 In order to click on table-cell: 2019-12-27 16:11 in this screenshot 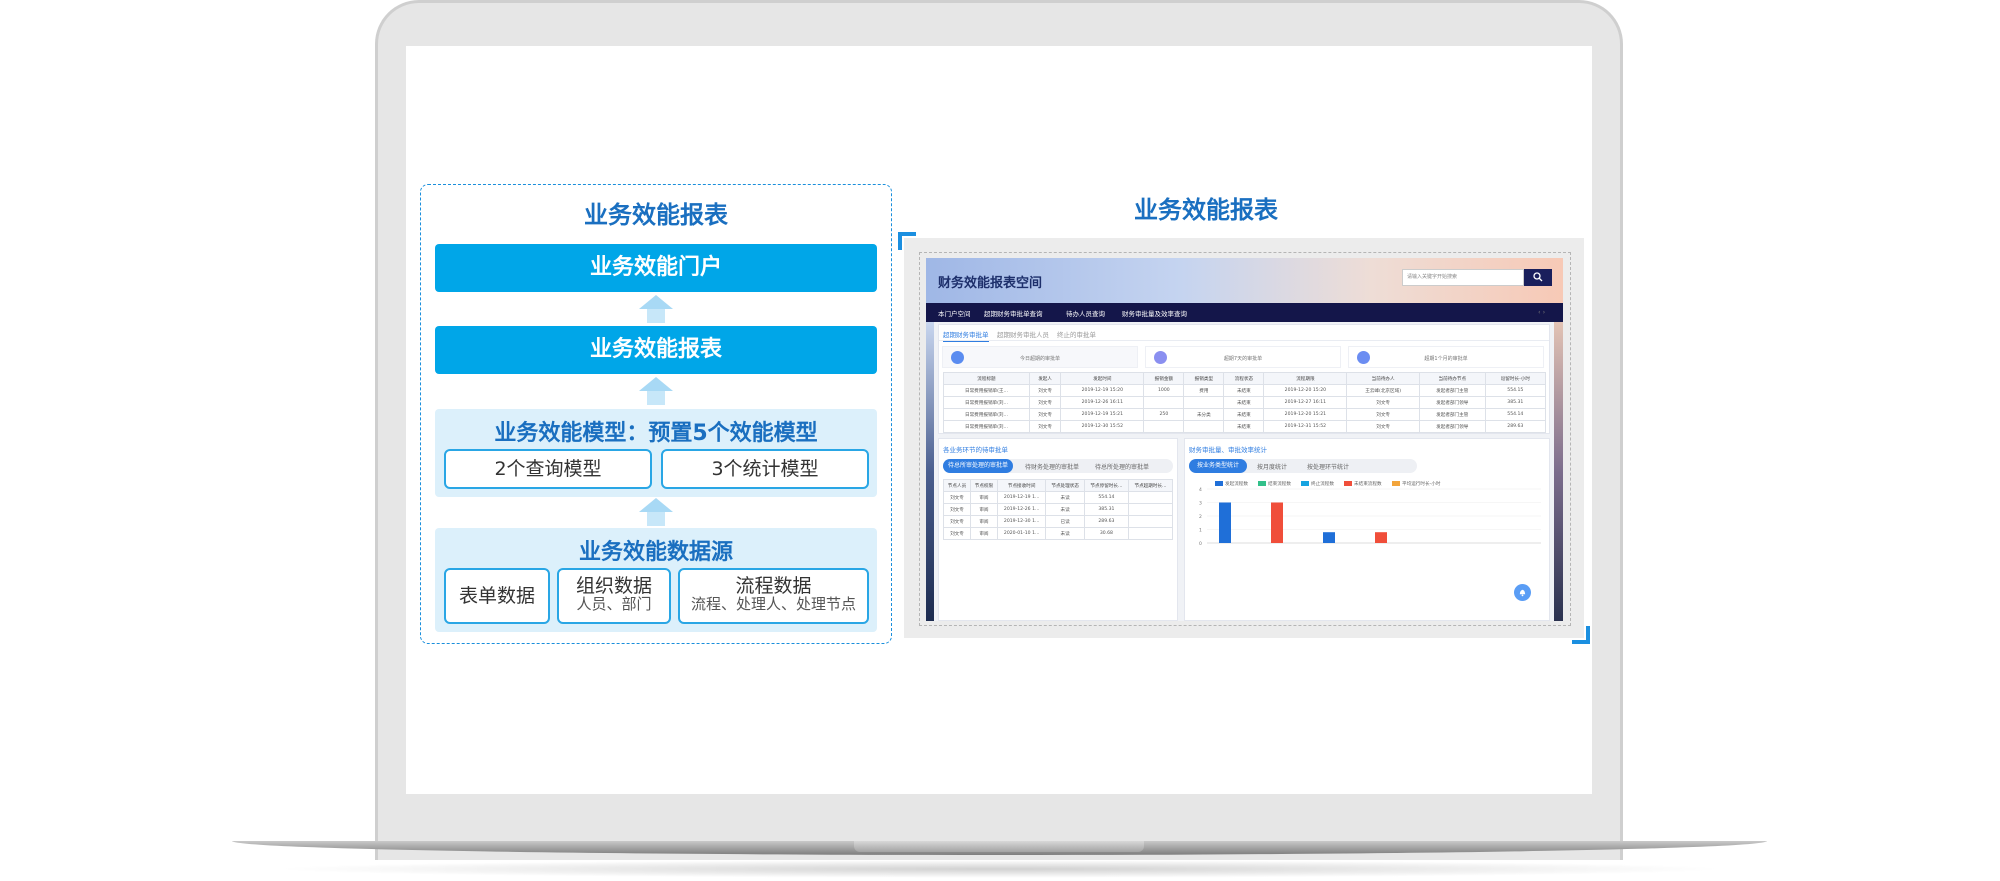, I will do `click(1305, 402)`.